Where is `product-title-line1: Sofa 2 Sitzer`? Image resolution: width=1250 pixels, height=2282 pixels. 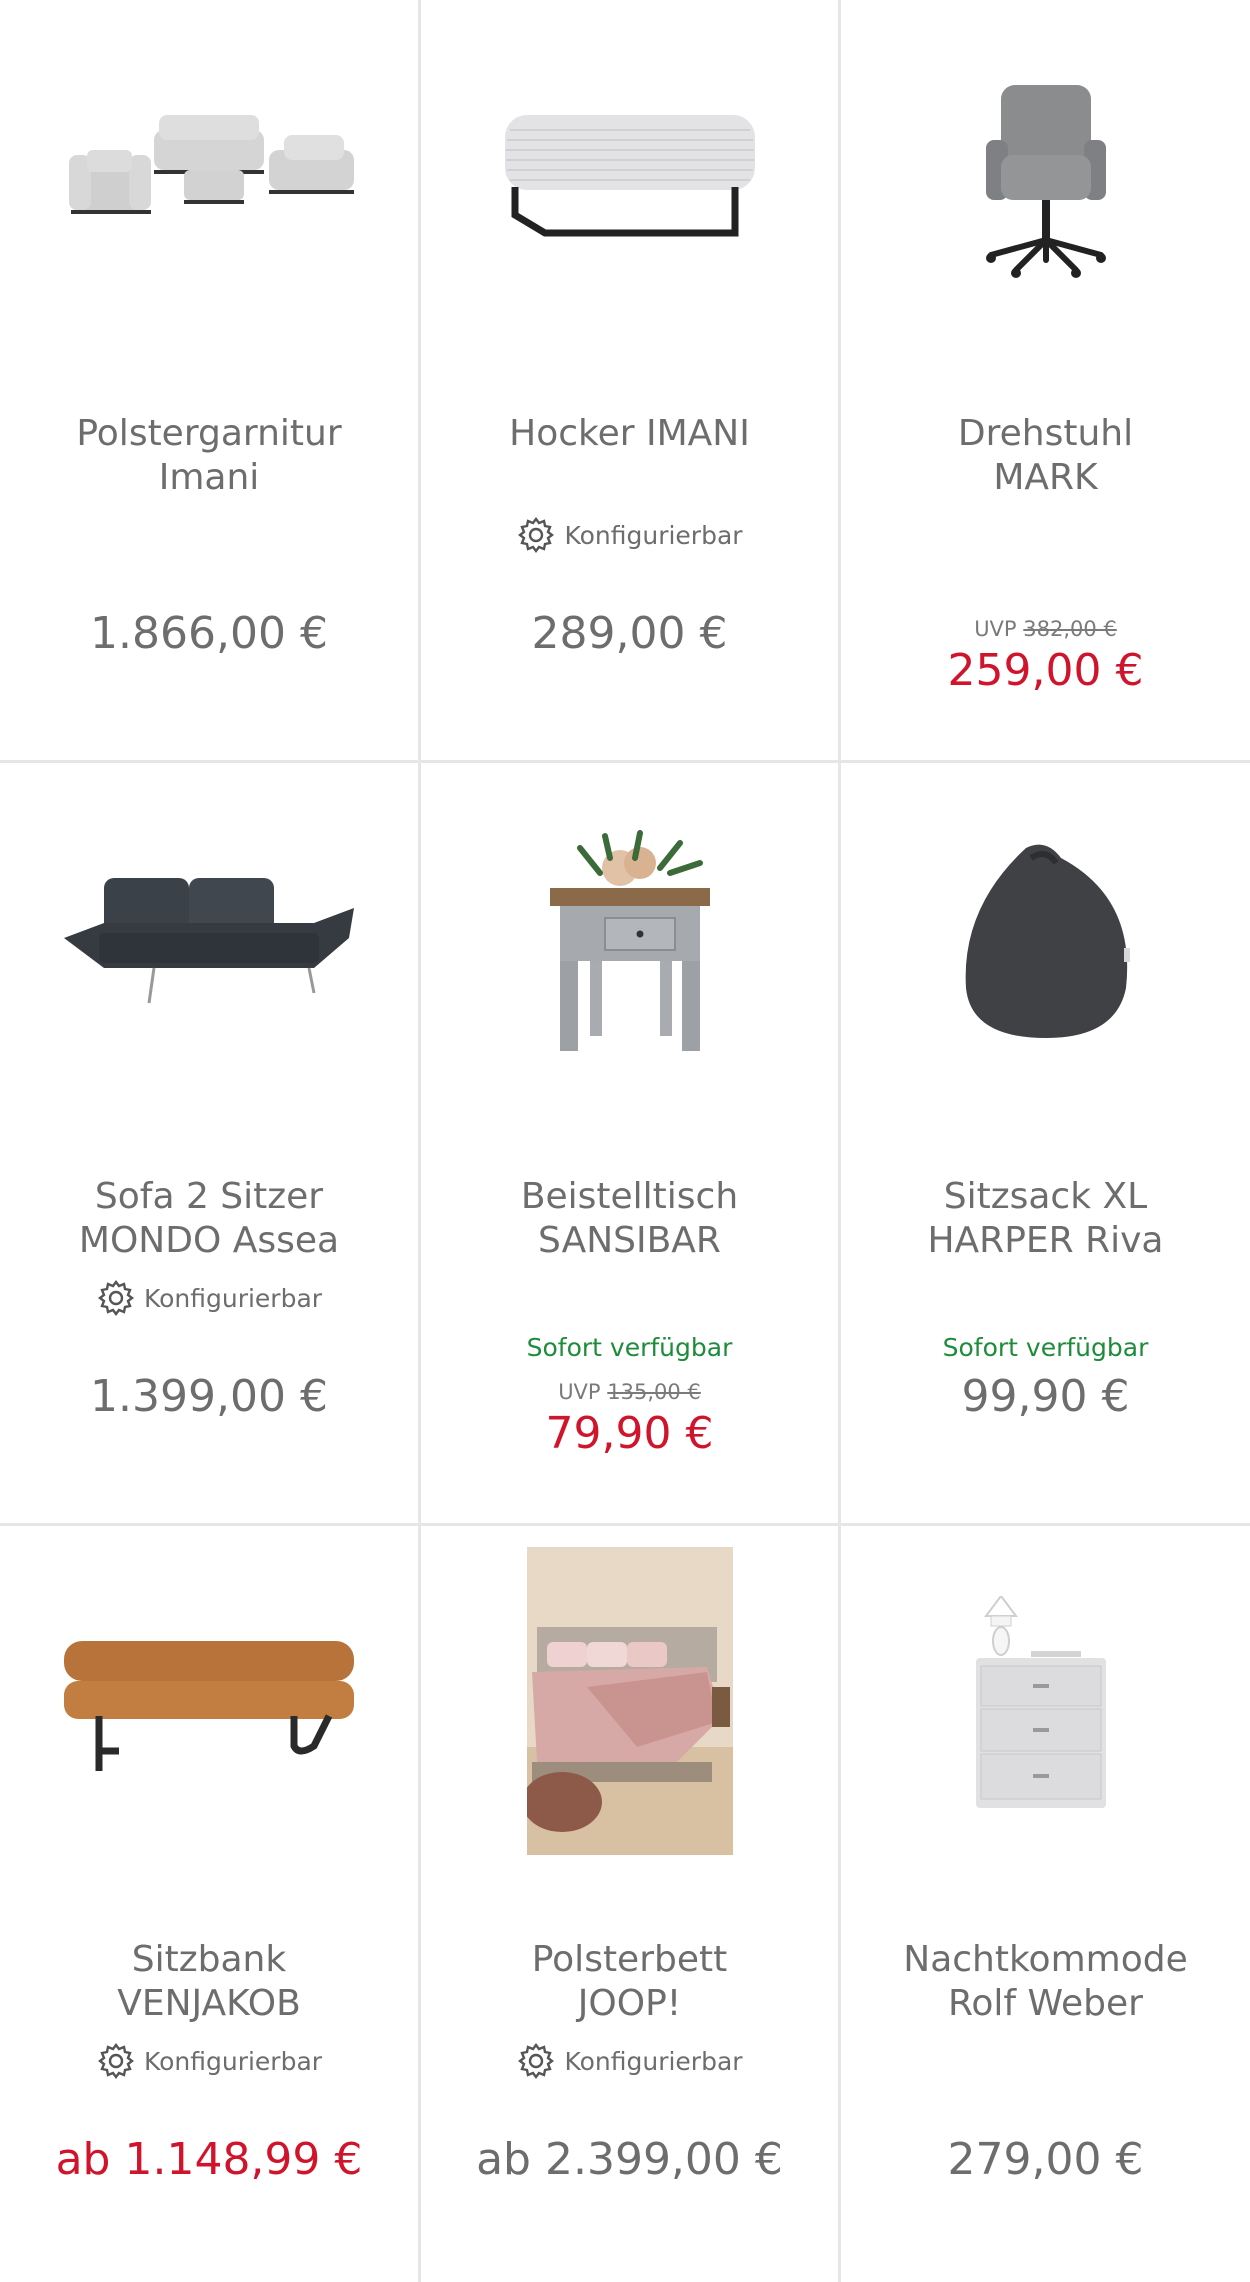
product-title-line1: Sofa 2 Sitzer is located at coordinates (209, 1196).